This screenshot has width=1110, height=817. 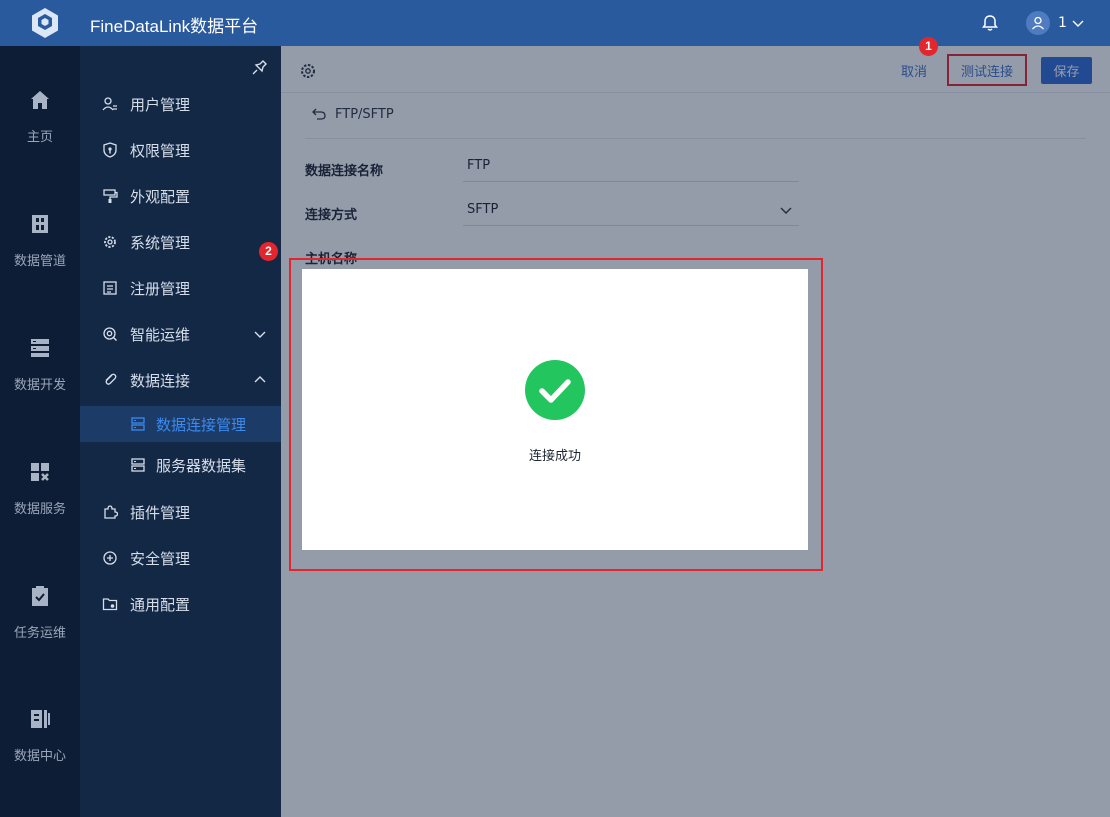 I want to click on folder-gear-icon, so click(x=110, y=604).